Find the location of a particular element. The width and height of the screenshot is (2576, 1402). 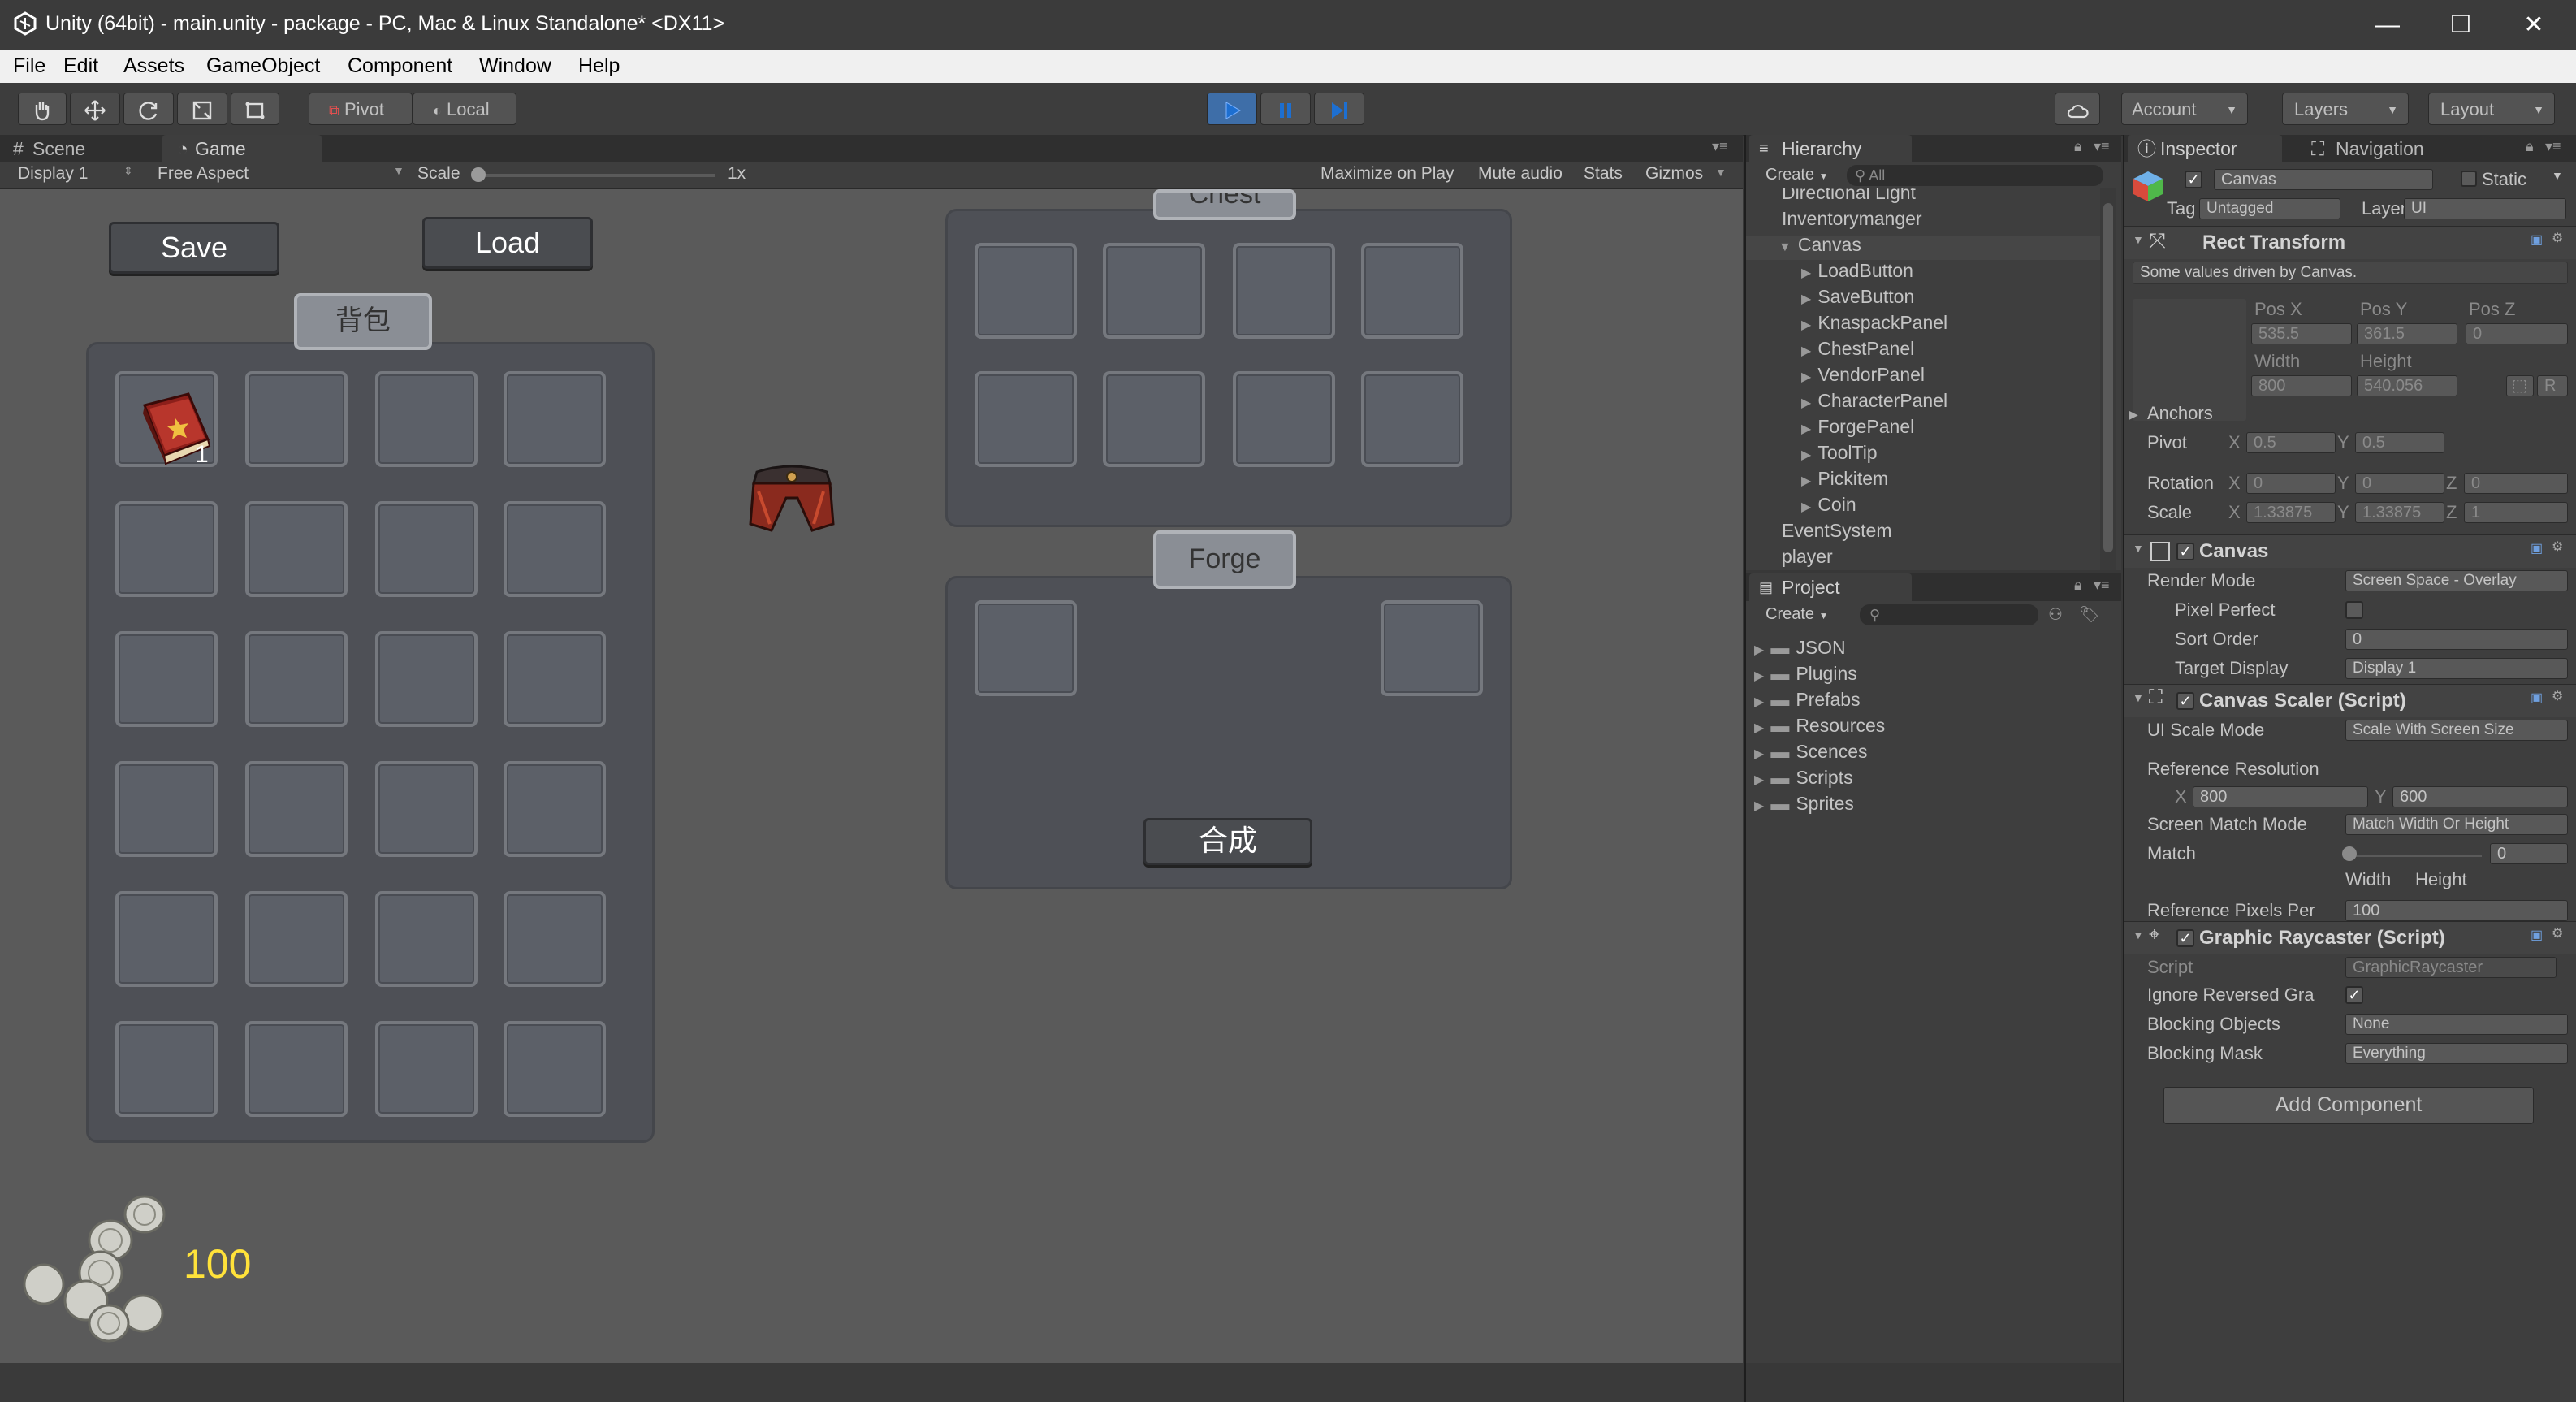

tab-scene: # Scene is located at coordinates (77, 148).